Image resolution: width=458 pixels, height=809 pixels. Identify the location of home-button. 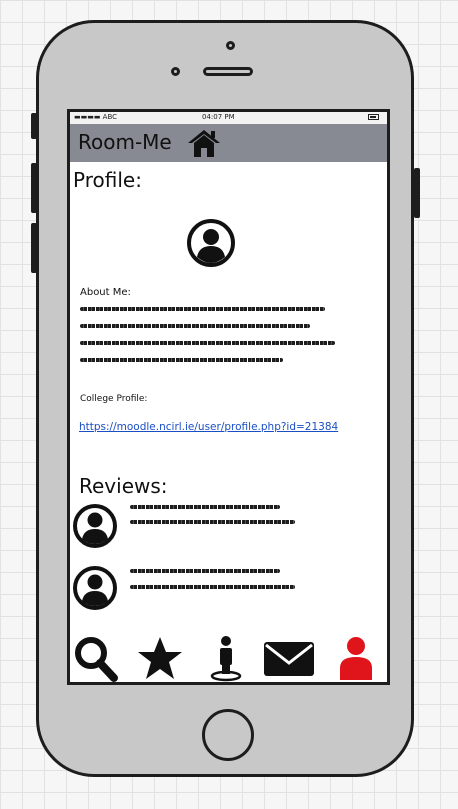
(228, 735).